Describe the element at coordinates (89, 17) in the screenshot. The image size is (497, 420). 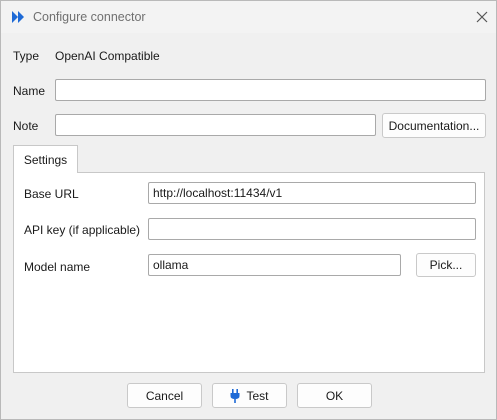
I see `window-title: Configure connector` at that location.